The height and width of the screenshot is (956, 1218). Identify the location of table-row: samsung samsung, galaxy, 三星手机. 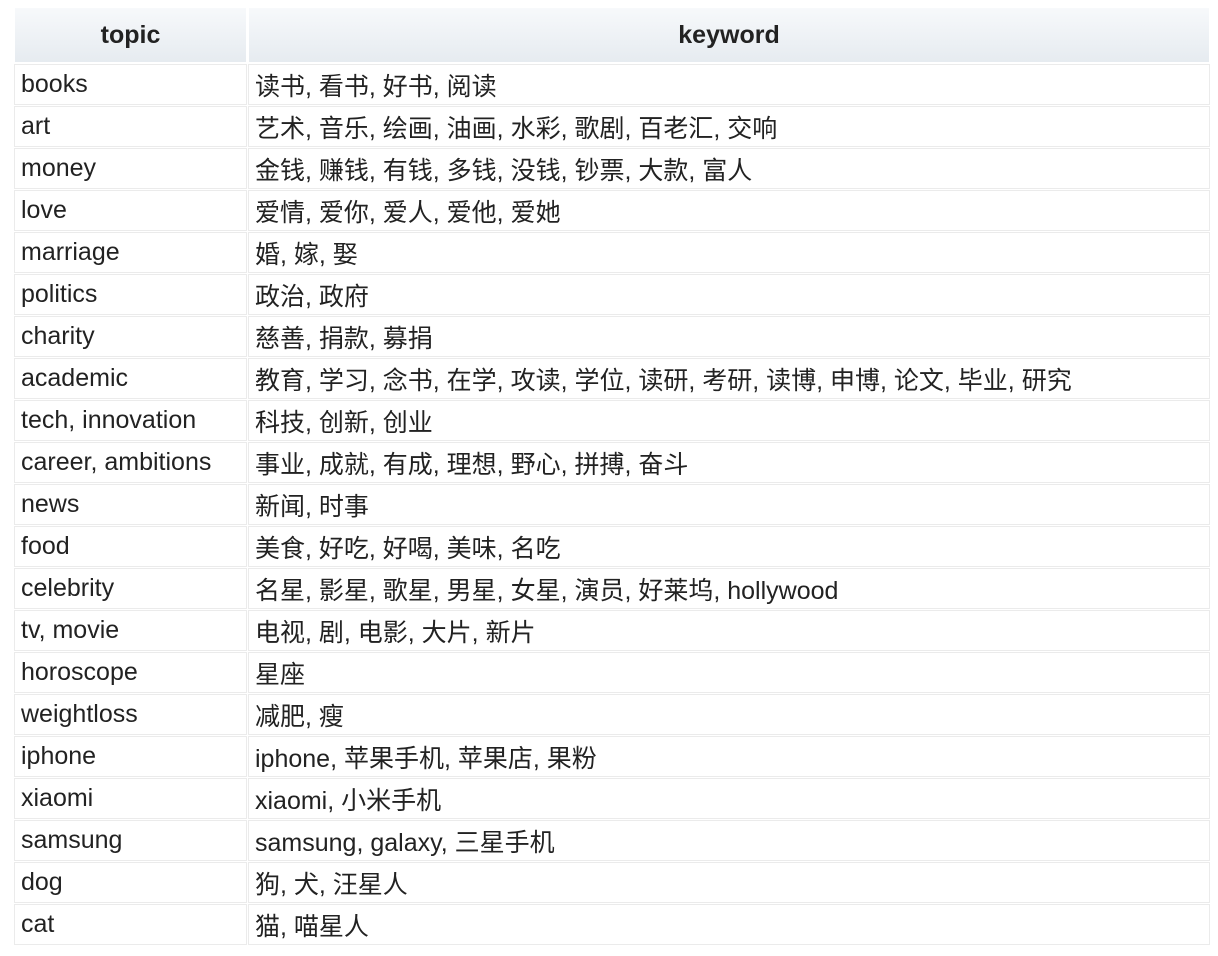
(612, 840).